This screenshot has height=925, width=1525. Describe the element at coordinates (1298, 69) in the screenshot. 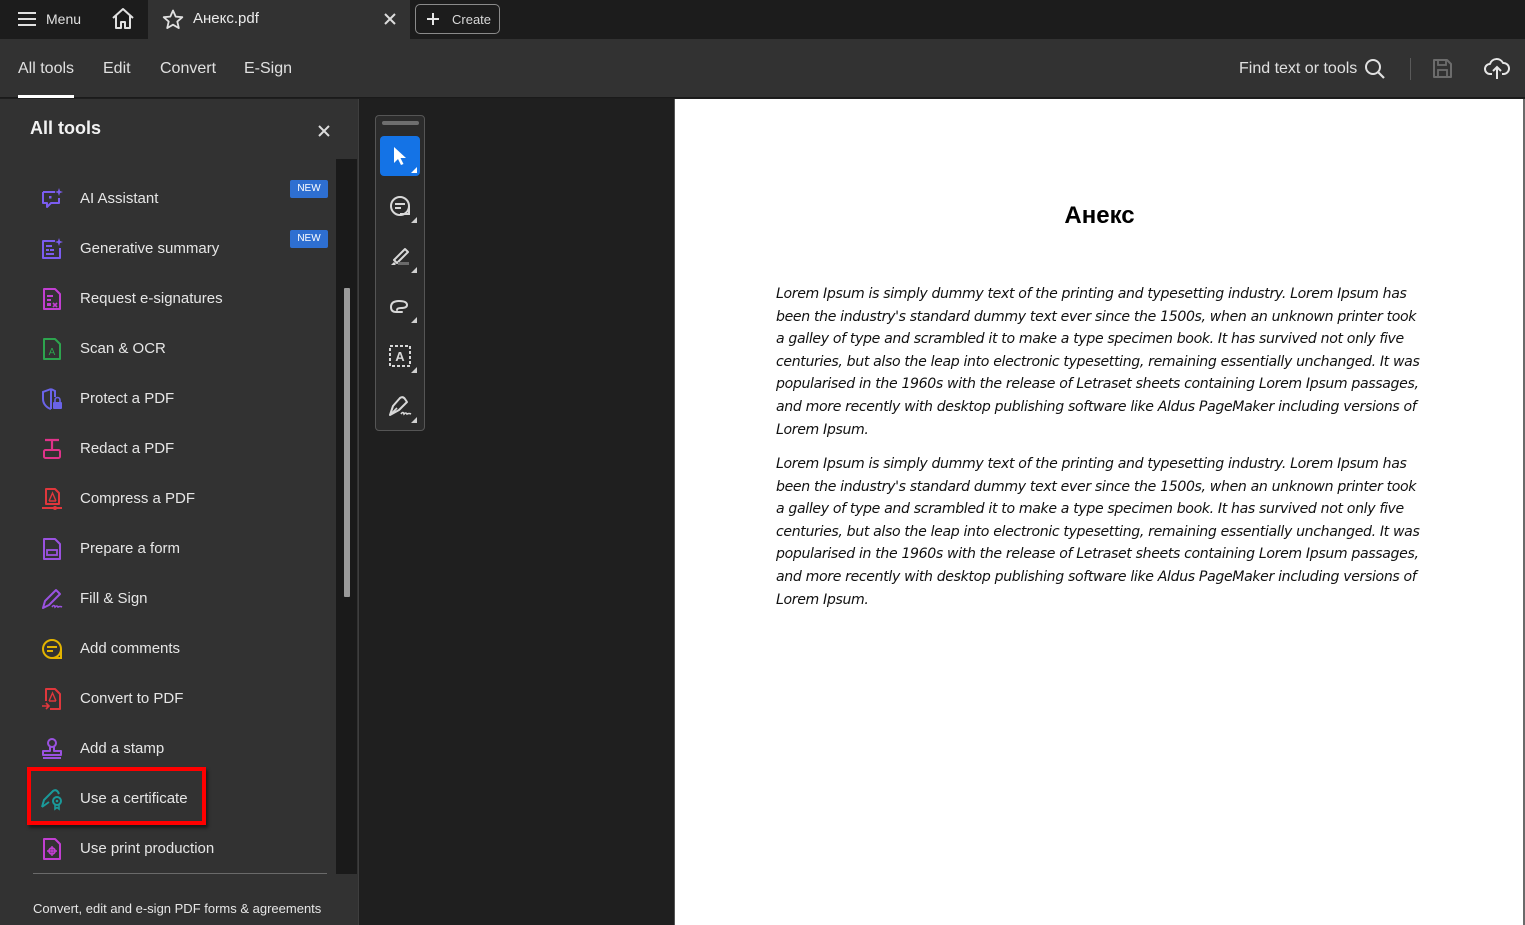

I see `find-text-or-tools: Find text or tools` at that location.